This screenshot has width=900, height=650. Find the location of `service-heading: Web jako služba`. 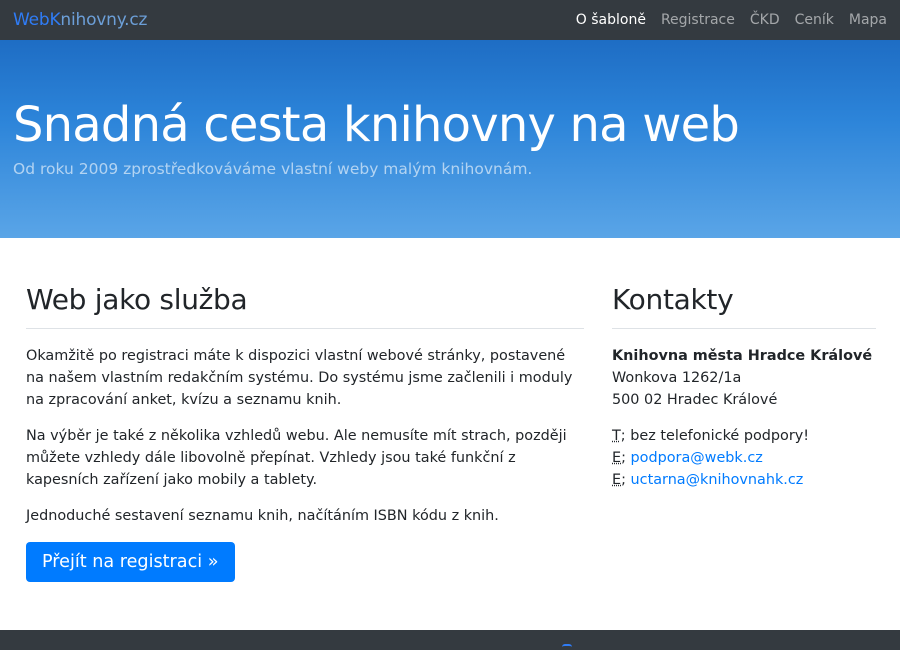

service-heading: Web jako služba is located at coordinates (305, 283).